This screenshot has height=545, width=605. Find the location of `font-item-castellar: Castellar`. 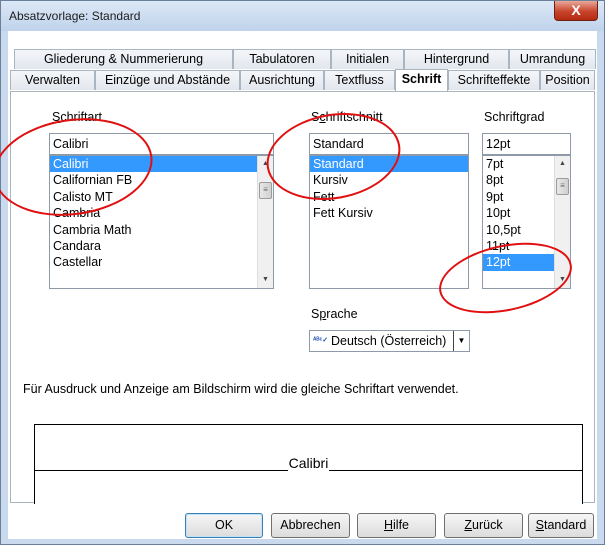

font-item-castellar: Castellar is located at coordinates (161, 262).